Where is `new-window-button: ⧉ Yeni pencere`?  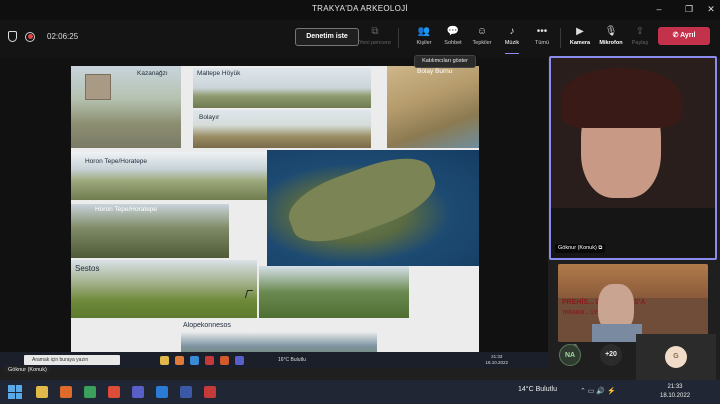 new-window-button: ⧉ Yeni pencere is located at coordinates (375, 36).